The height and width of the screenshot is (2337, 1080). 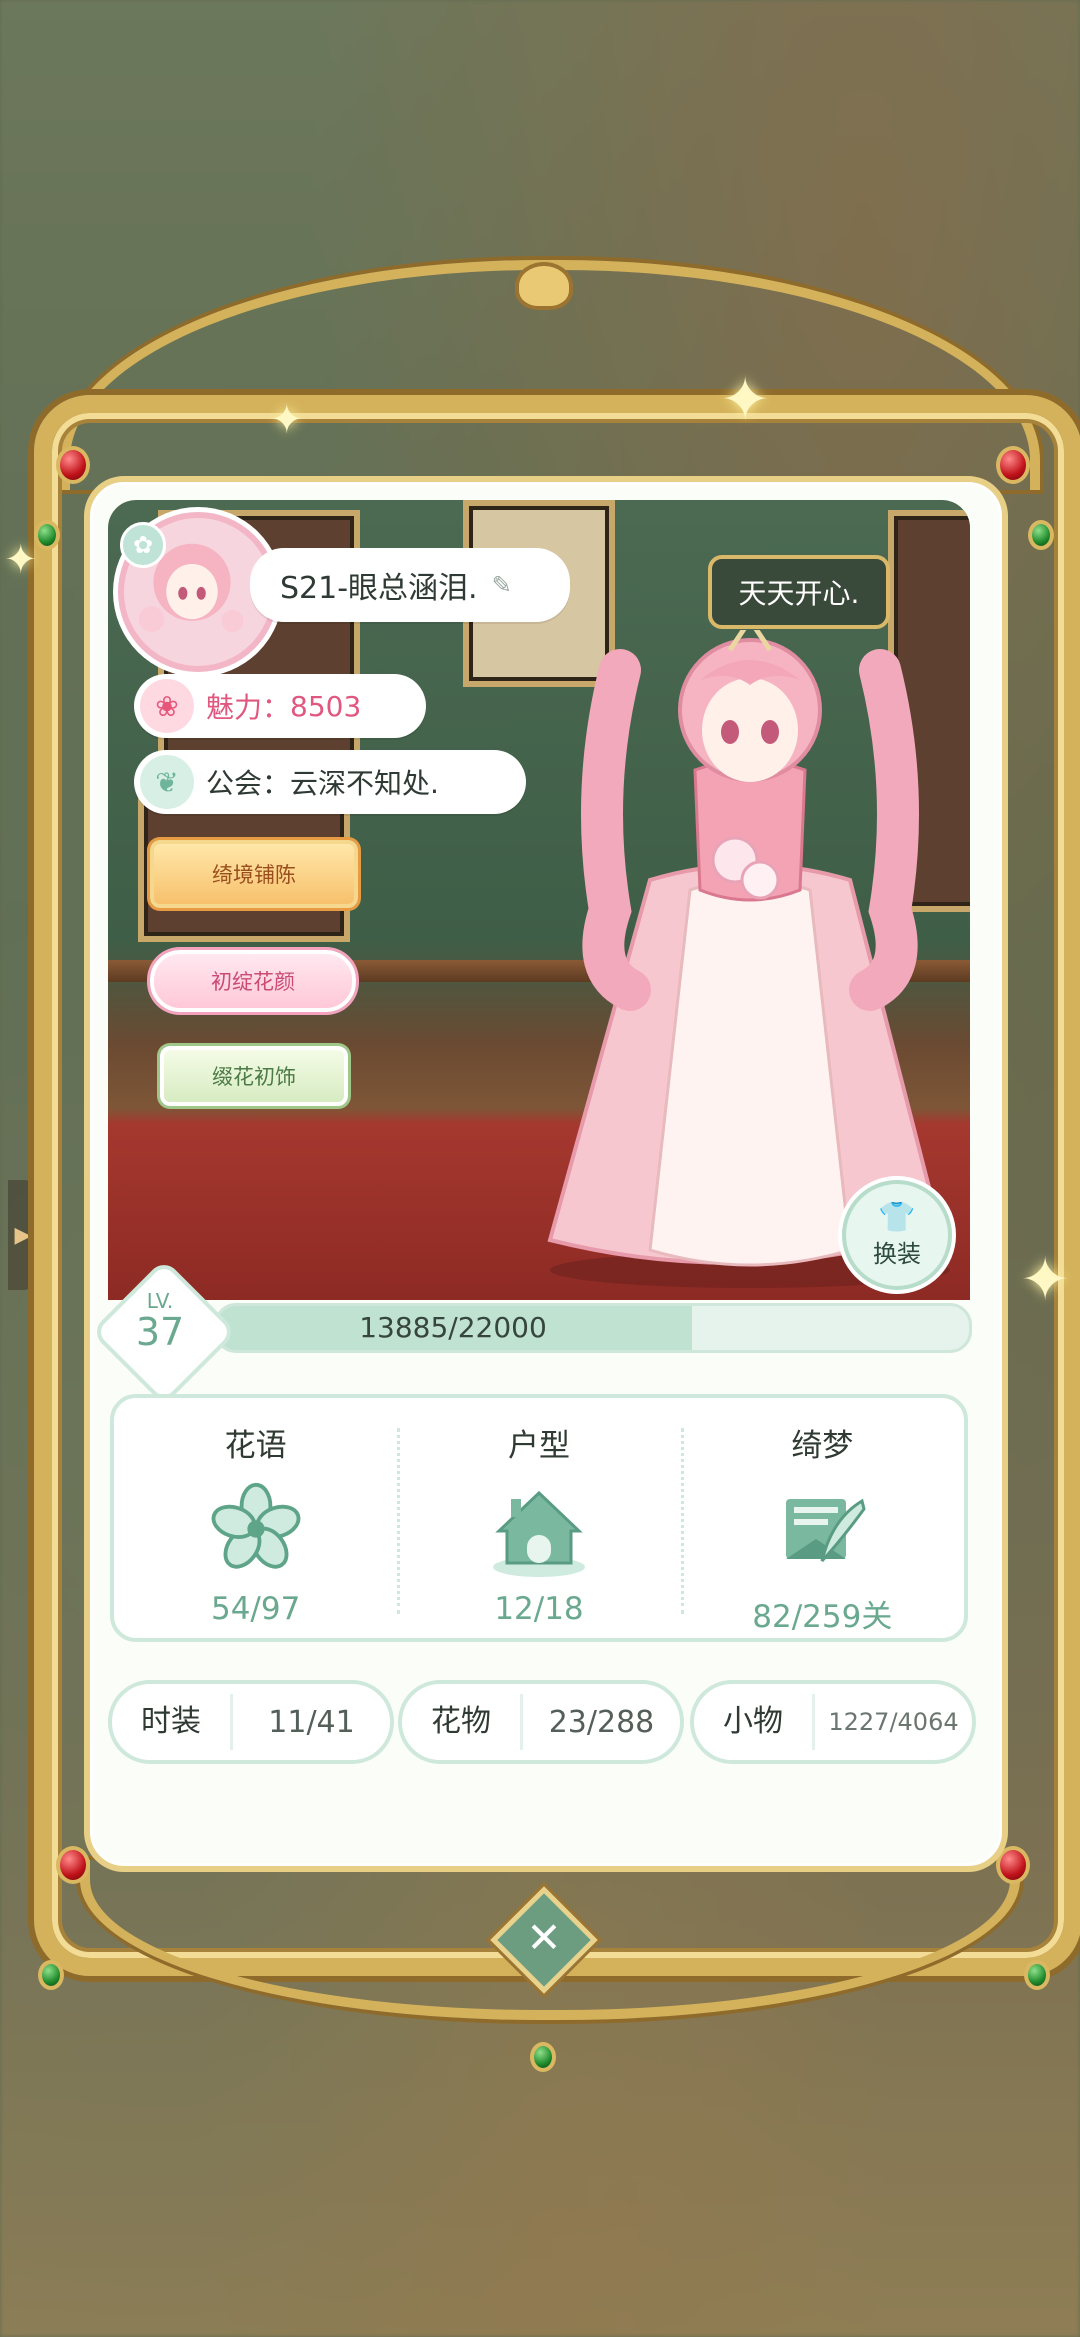 I want to click on guild-emblem-icon: ❦, so click(x=167, y=782).